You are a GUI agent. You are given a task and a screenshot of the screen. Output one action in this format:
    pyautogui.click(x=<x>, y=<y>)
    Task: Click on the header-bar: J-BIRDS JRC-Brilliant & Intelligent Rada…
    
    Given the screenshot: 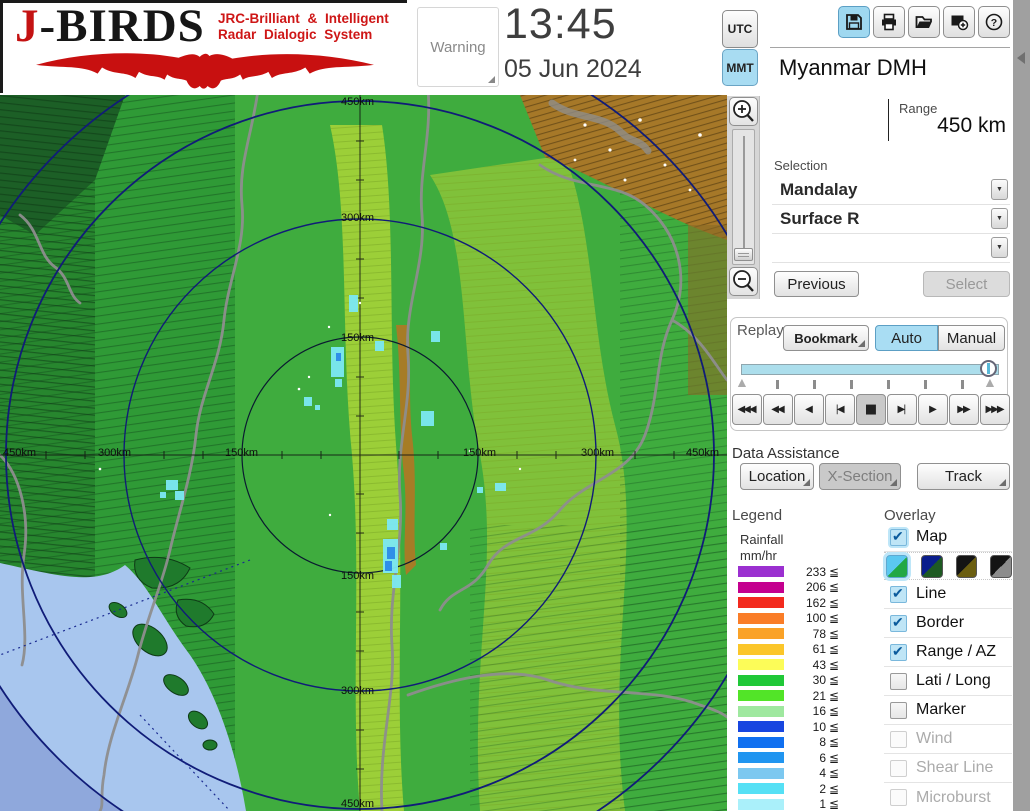 What is the action you would take?
    pyautogui.click(x=515, y=47)
    